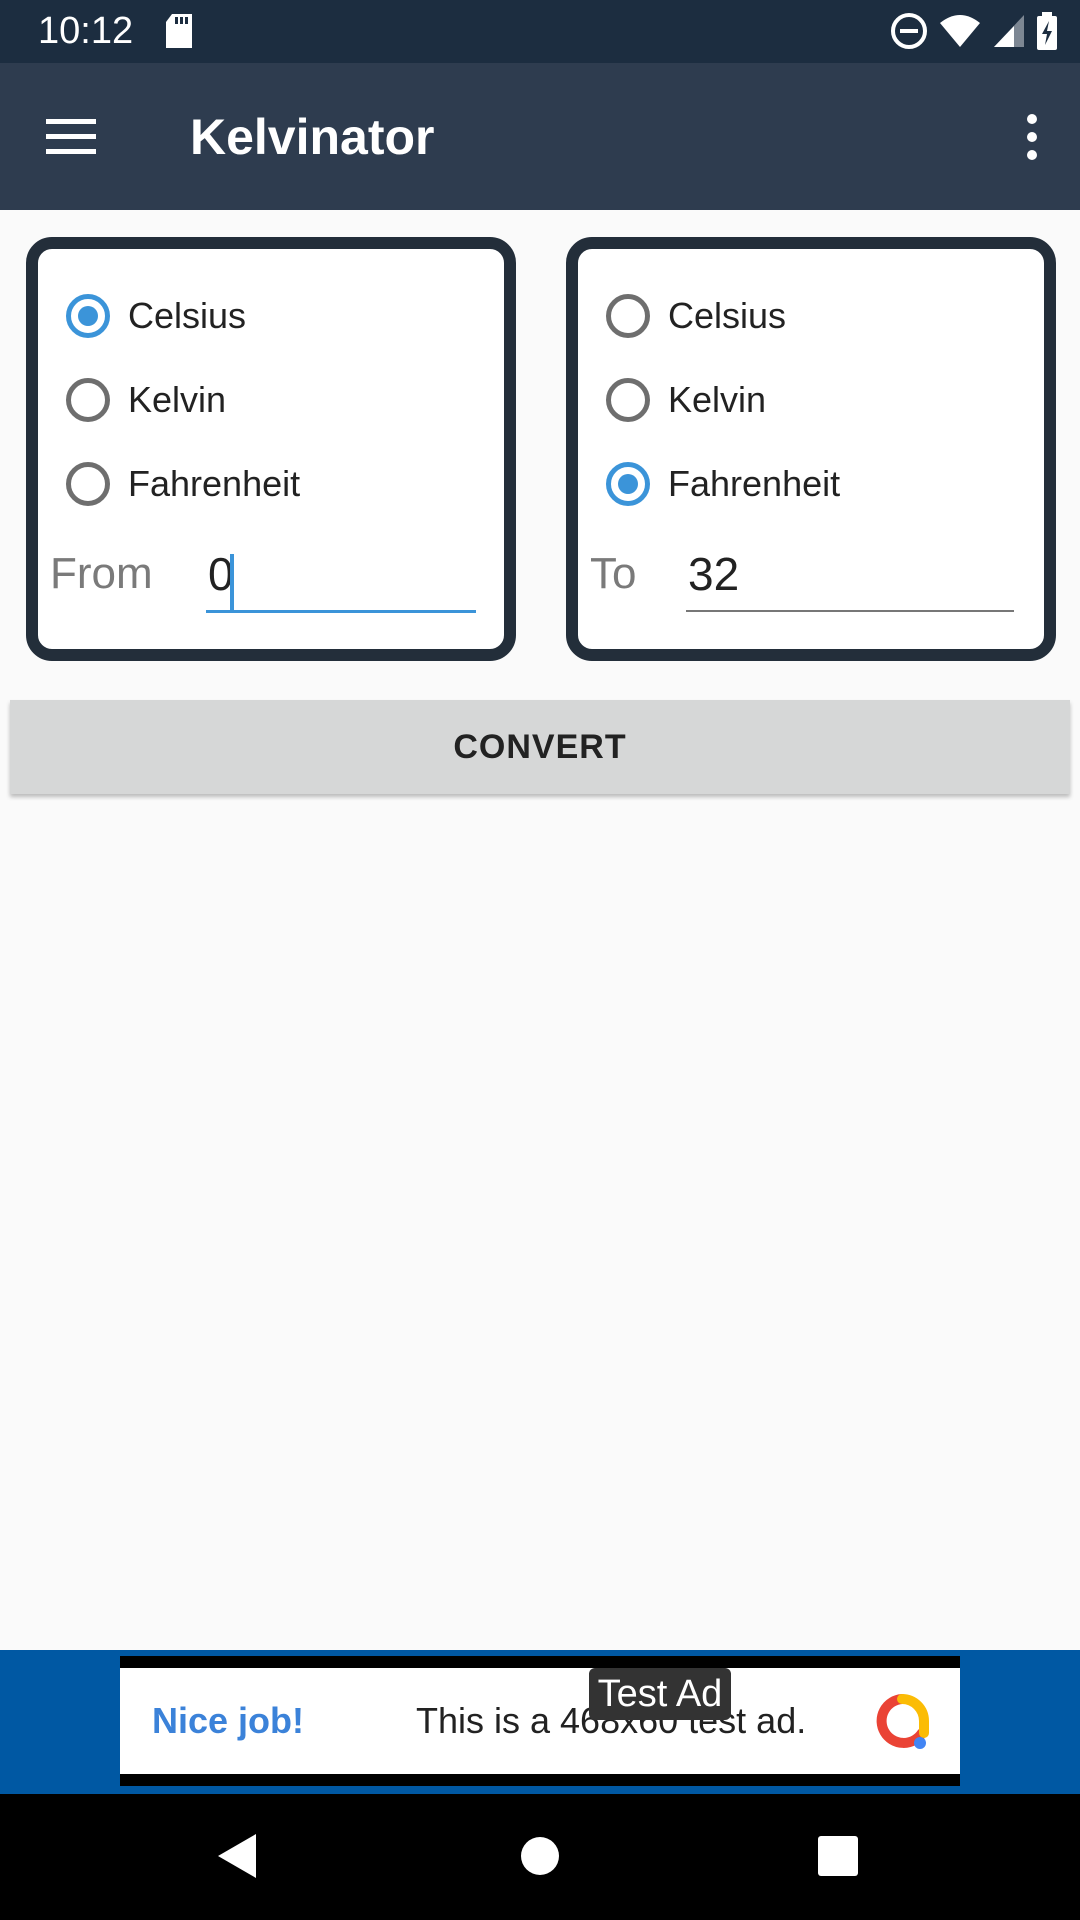  What do you see at coordinates (613, 573) in the screenshot?
I see `to-label: To` at bounding box center [613, 573].